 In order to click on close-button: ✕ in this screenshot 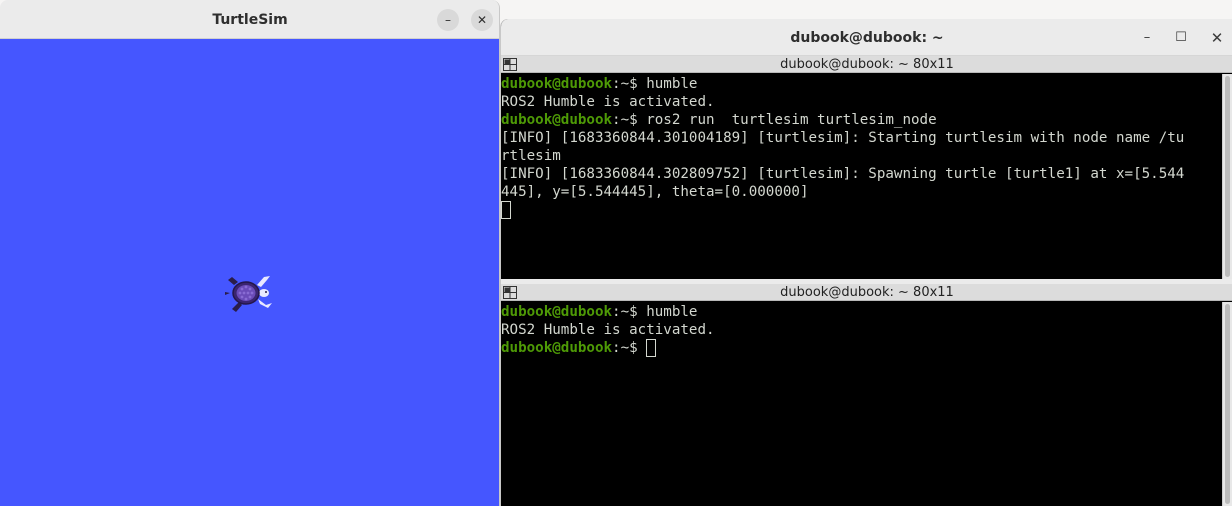, I will do `click(482, 20)`.